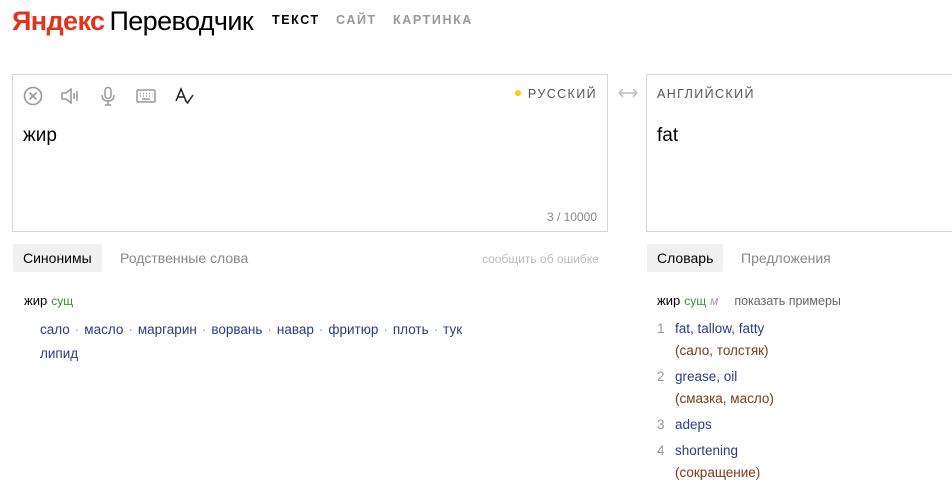 The height and width of the screenshot is (488, 952). I want to click on dictionary-entry: 2 grease, oil (смазка, масло), so click(804, 388).